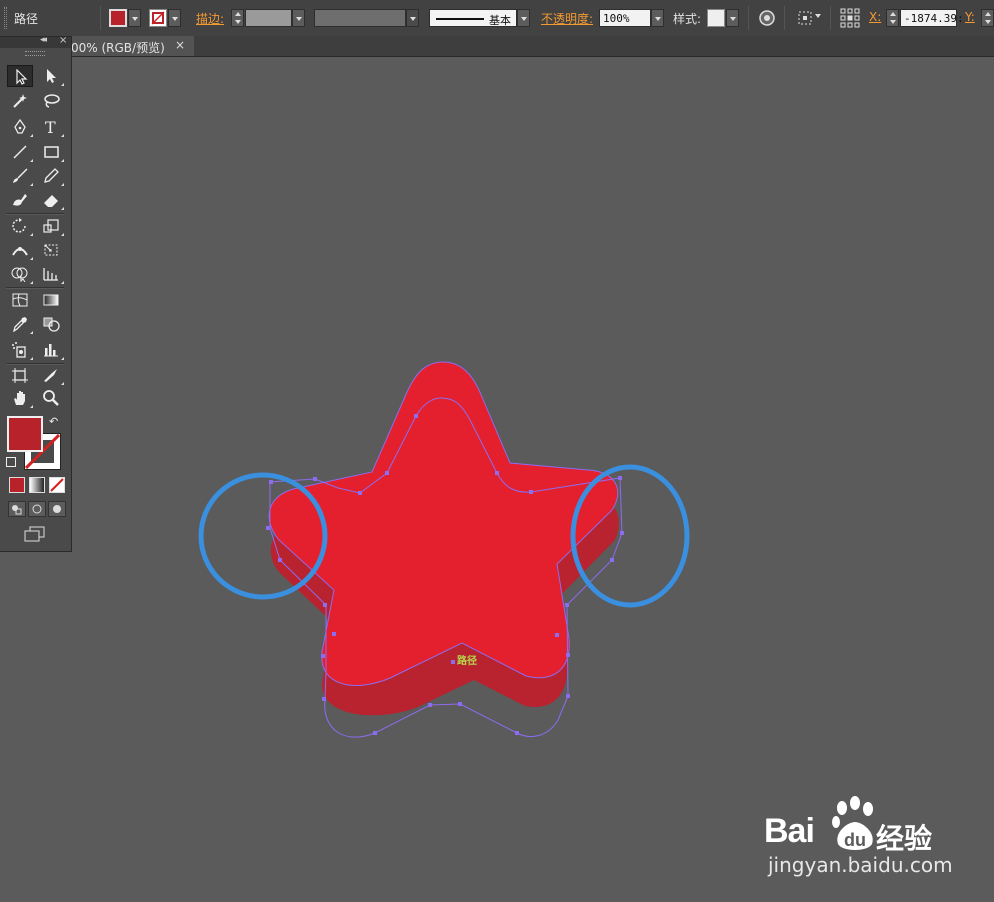 Image resolution: width=994 pixels, height=902 pixels. I want to click on color-mode-button, so click(17, 485).